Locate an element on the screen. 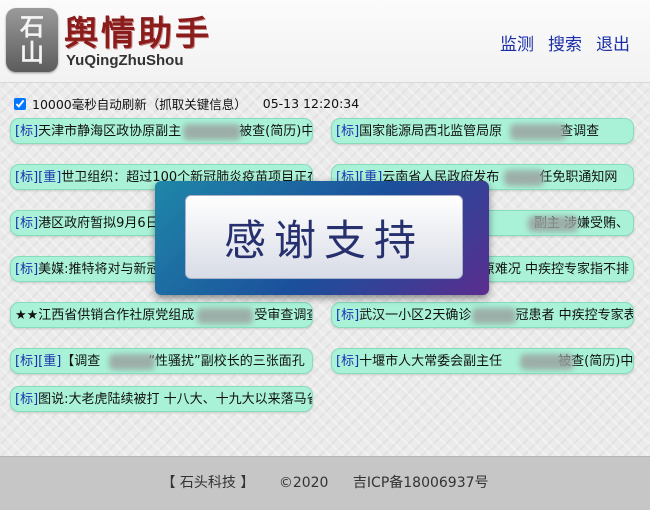  auto-refresh-label: 10000毫秒自动刷新（抓取关键信息） is located at coordinates (139, 104).